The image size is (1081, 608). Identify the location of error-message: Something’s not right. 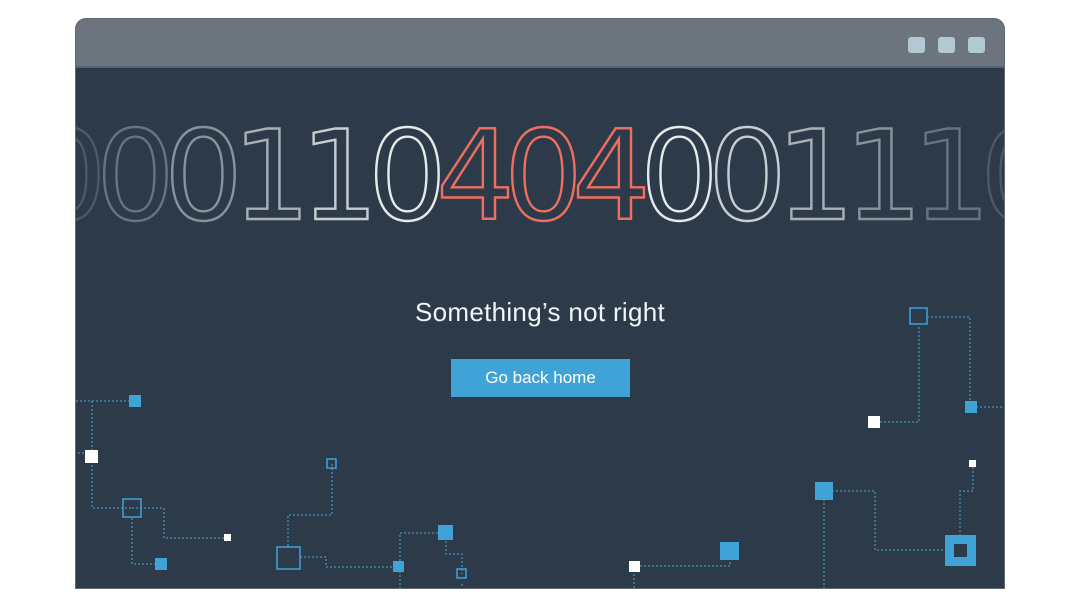
(540, 312).